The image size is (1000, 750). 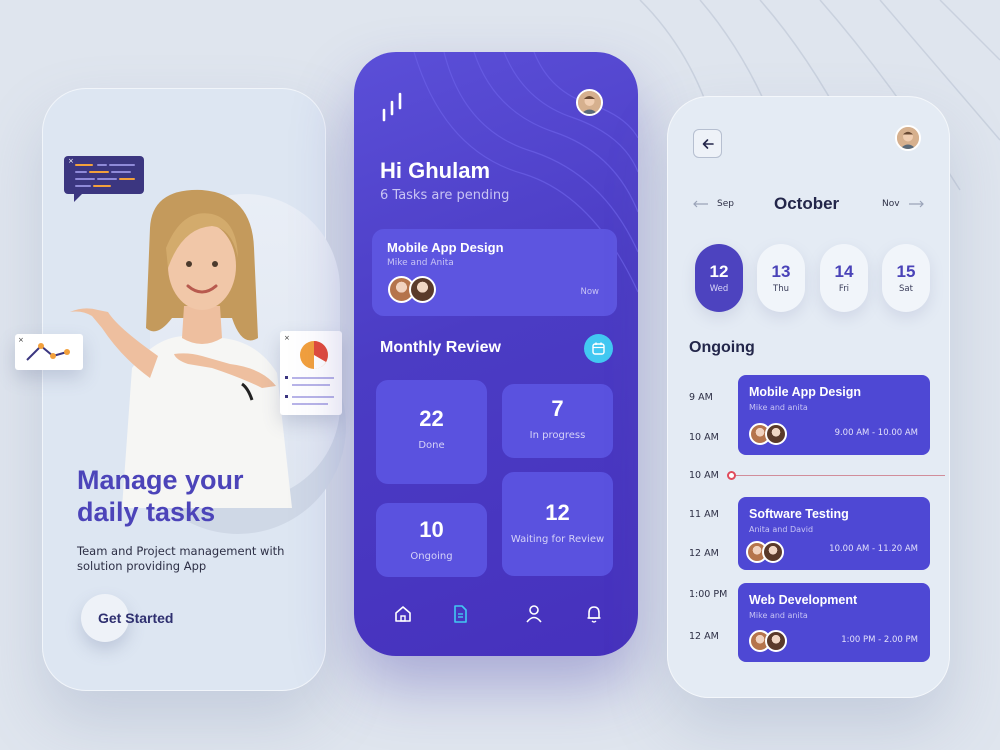 I want to click on current-task-card: Mobile App Design Mike and Anita Now, so click(x=494, y=272).